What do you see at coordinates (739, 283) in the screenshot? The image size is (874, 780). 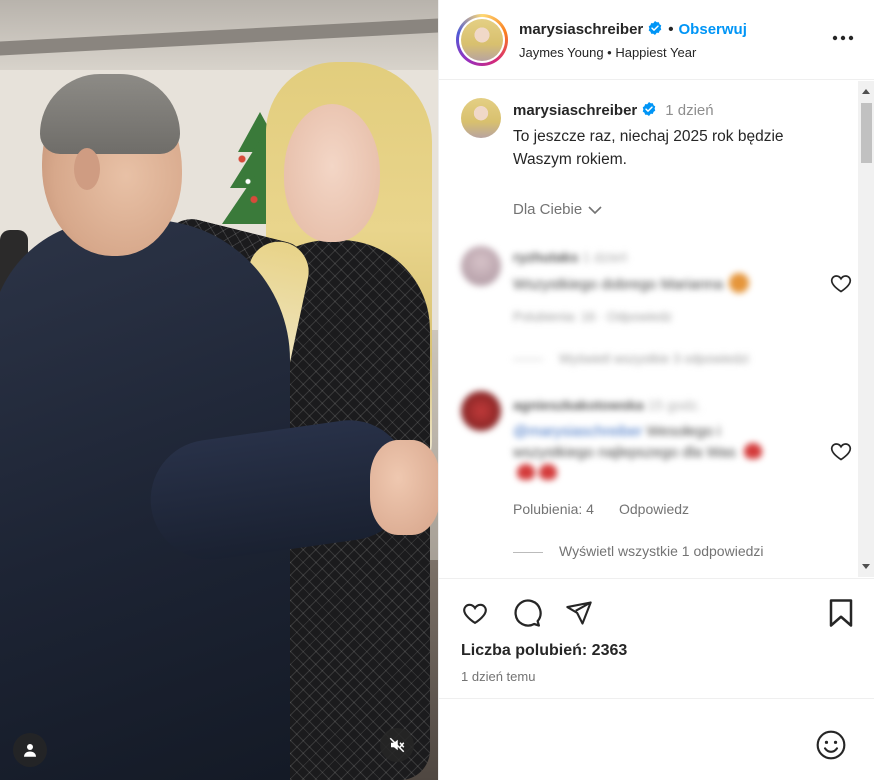 I see `emoji` at bounding box center [739, 283].